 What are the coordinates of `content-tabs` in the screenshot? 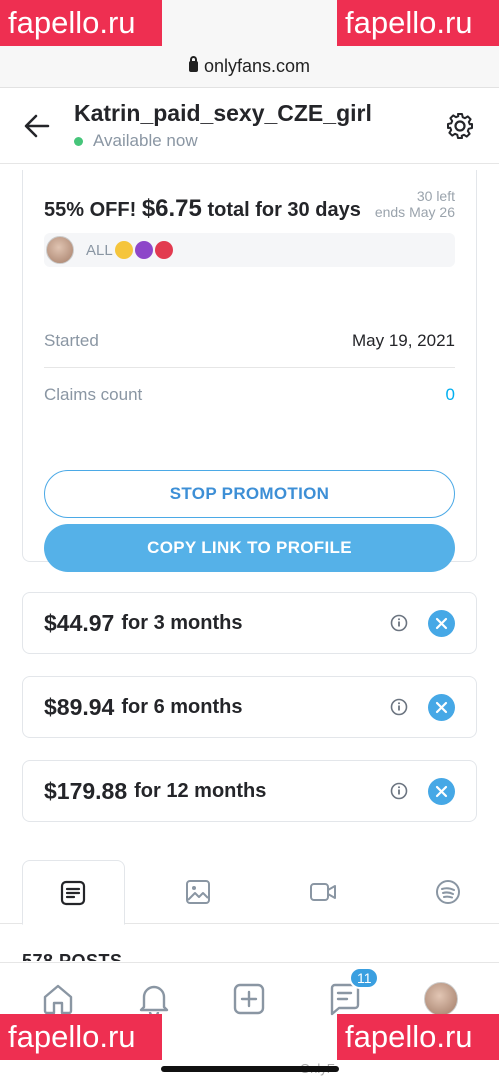 It's located at (249, 892).